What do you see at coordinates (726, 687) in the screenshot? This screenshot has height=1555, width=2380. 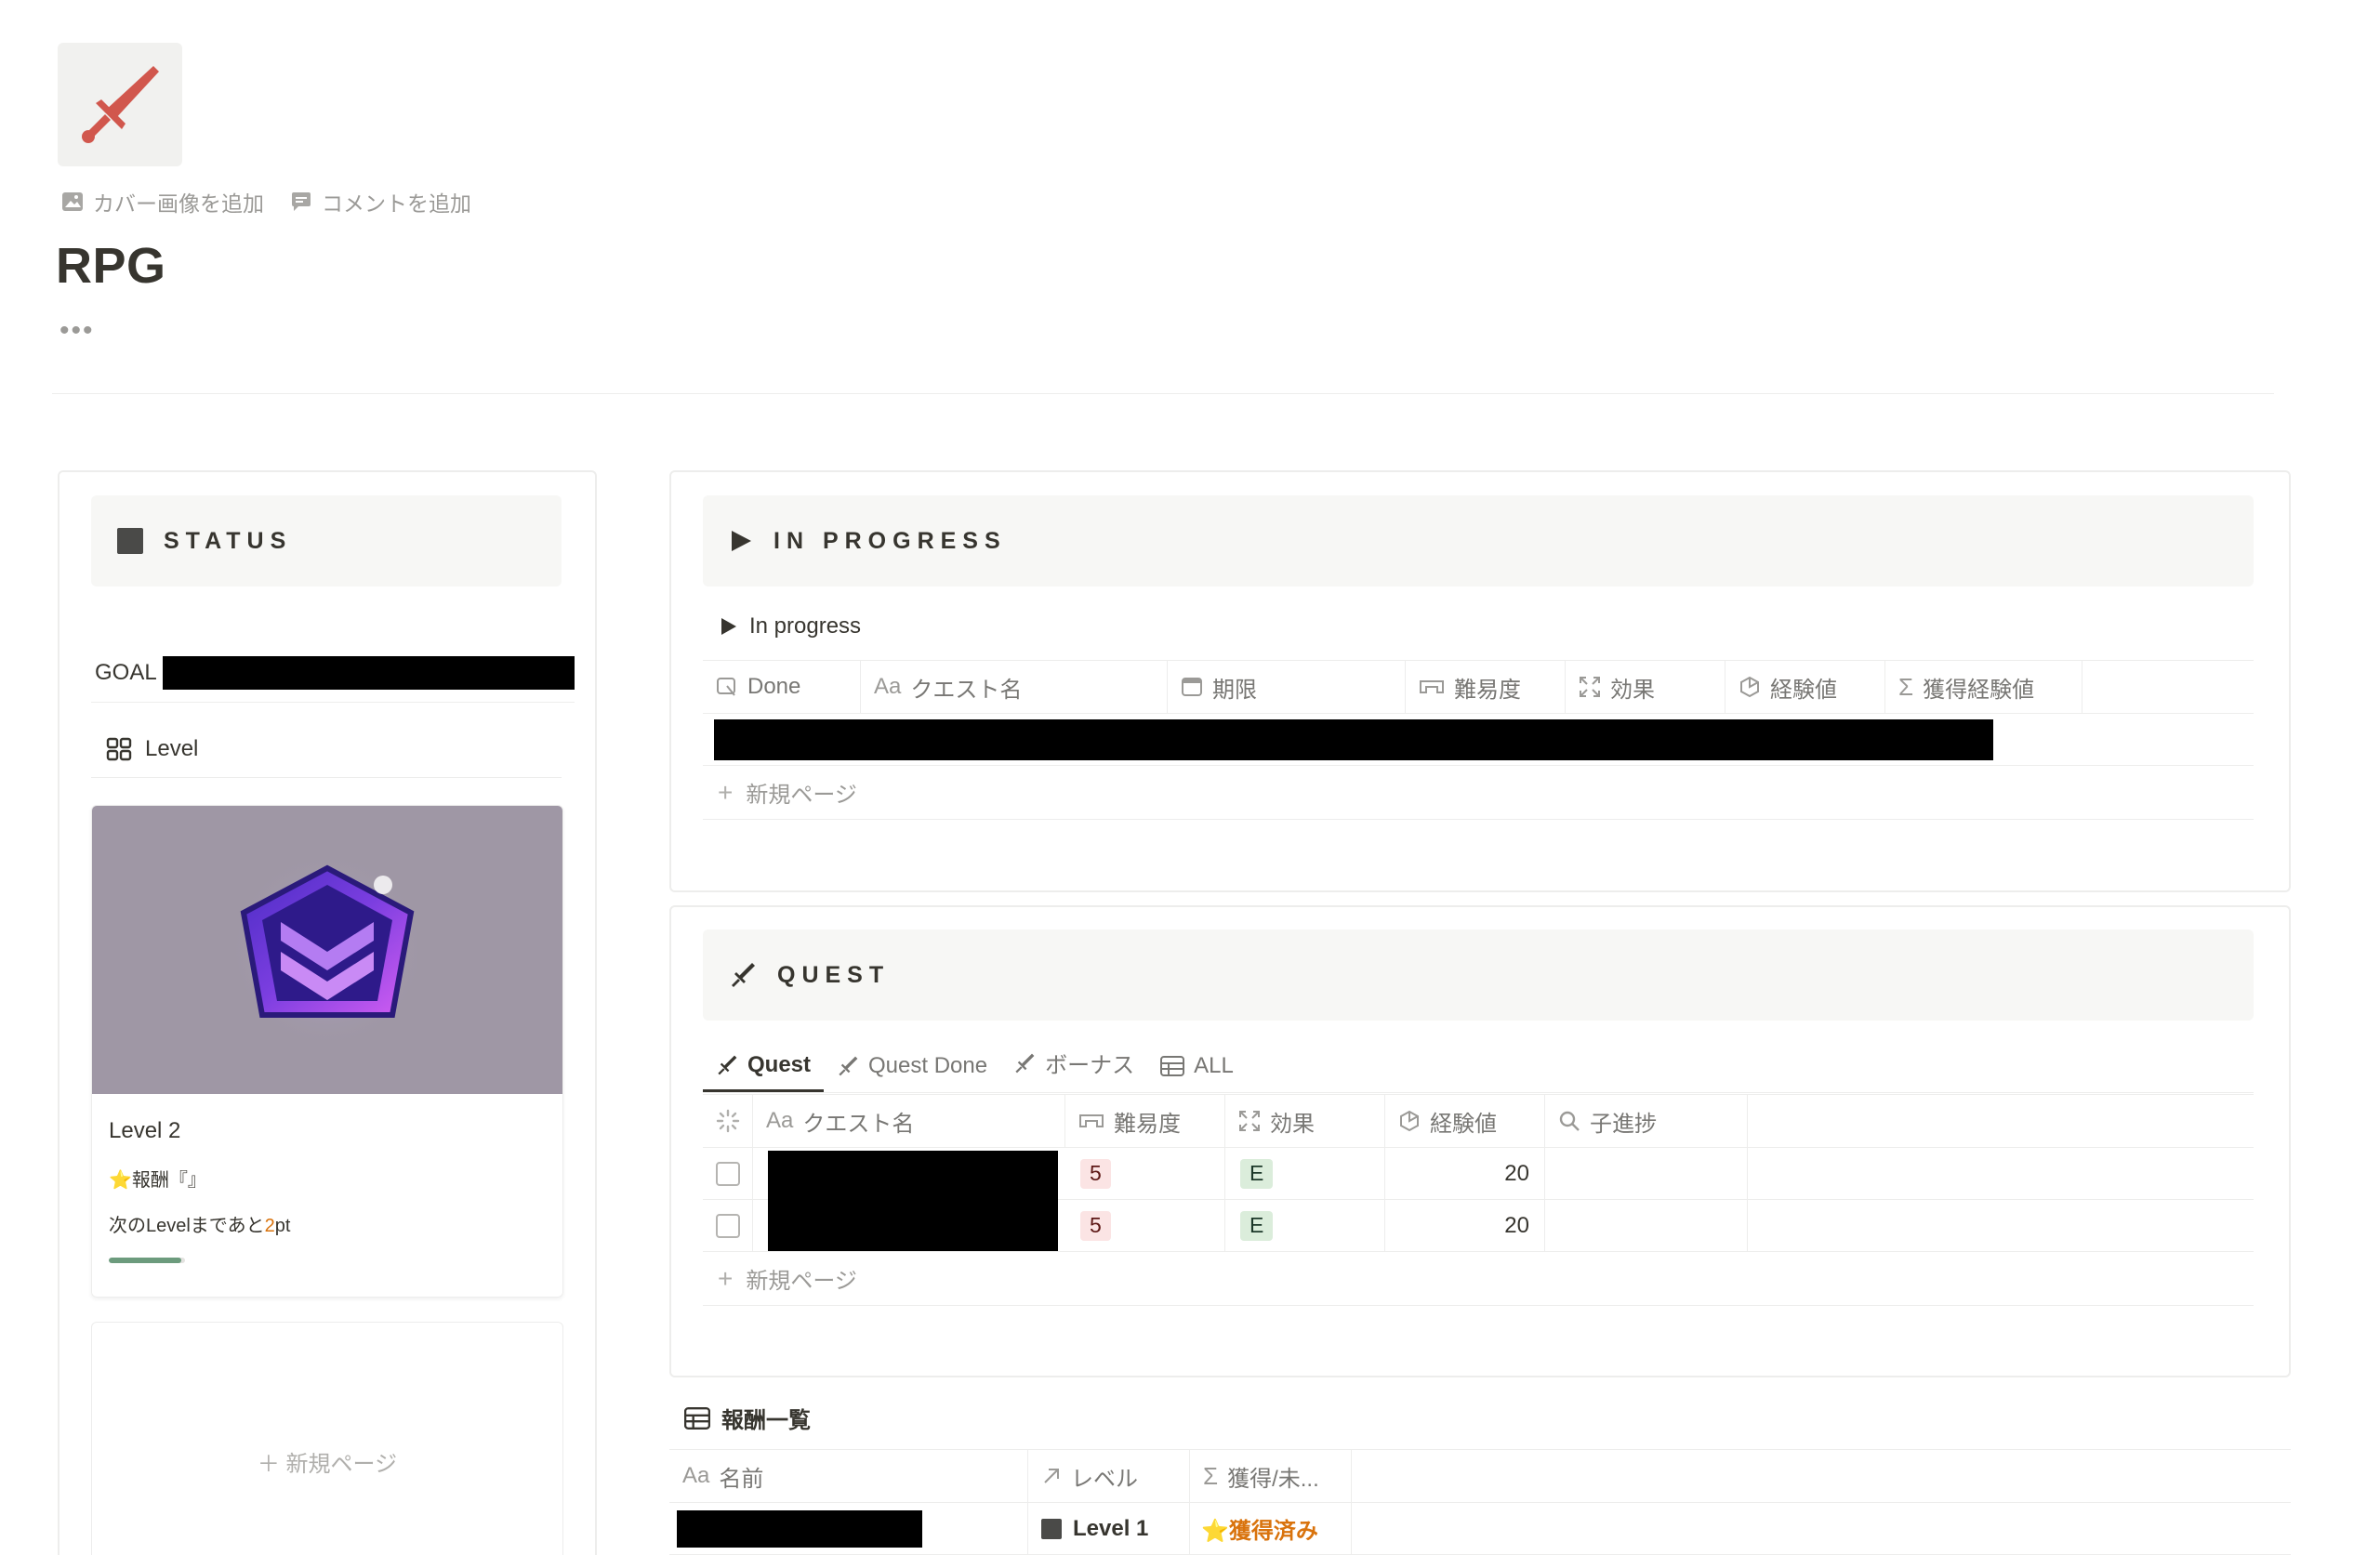 I see `checkbox-prop-icon` at bounding box center [726, 687].